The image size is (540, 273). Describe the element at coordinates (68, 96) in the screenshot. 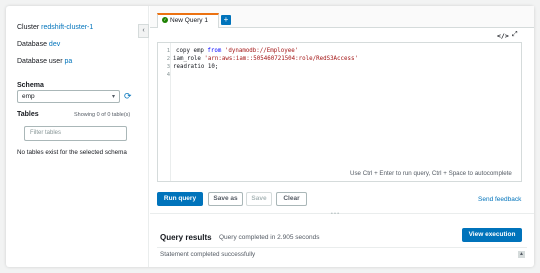

I see `schema-select: emp ▾` at that location.